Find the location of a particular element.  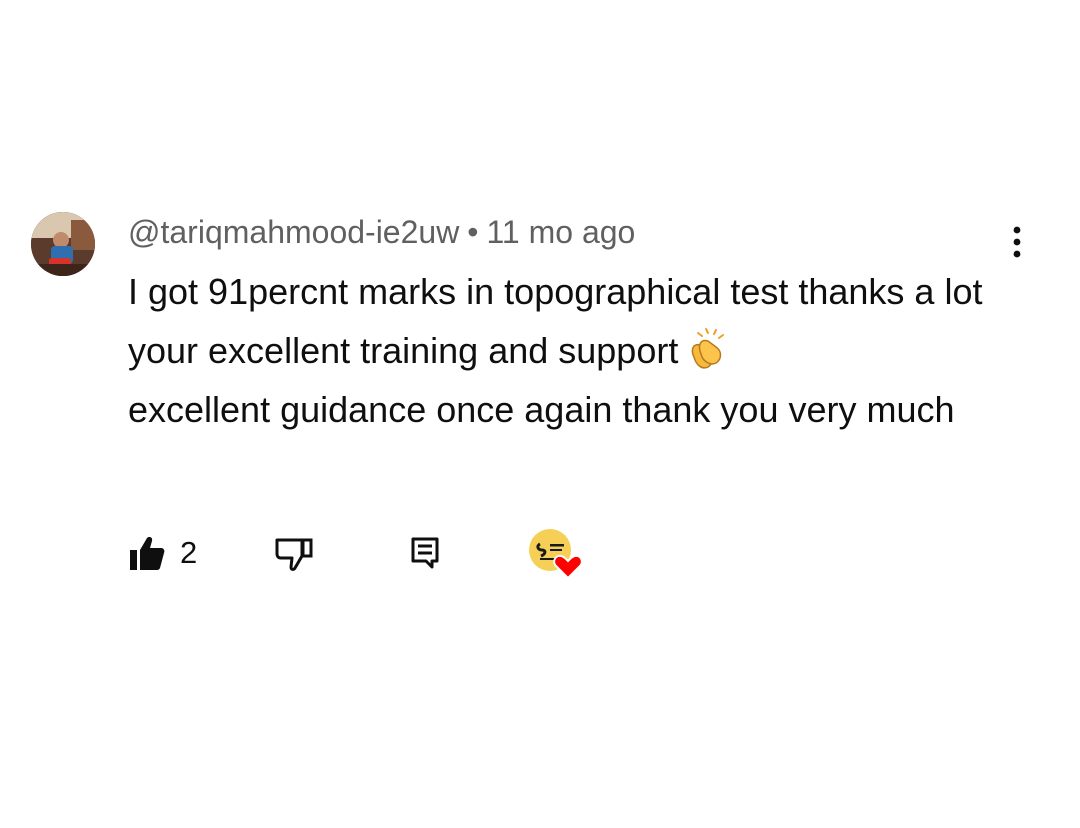

reply-button is located at coordinates (425, 553).